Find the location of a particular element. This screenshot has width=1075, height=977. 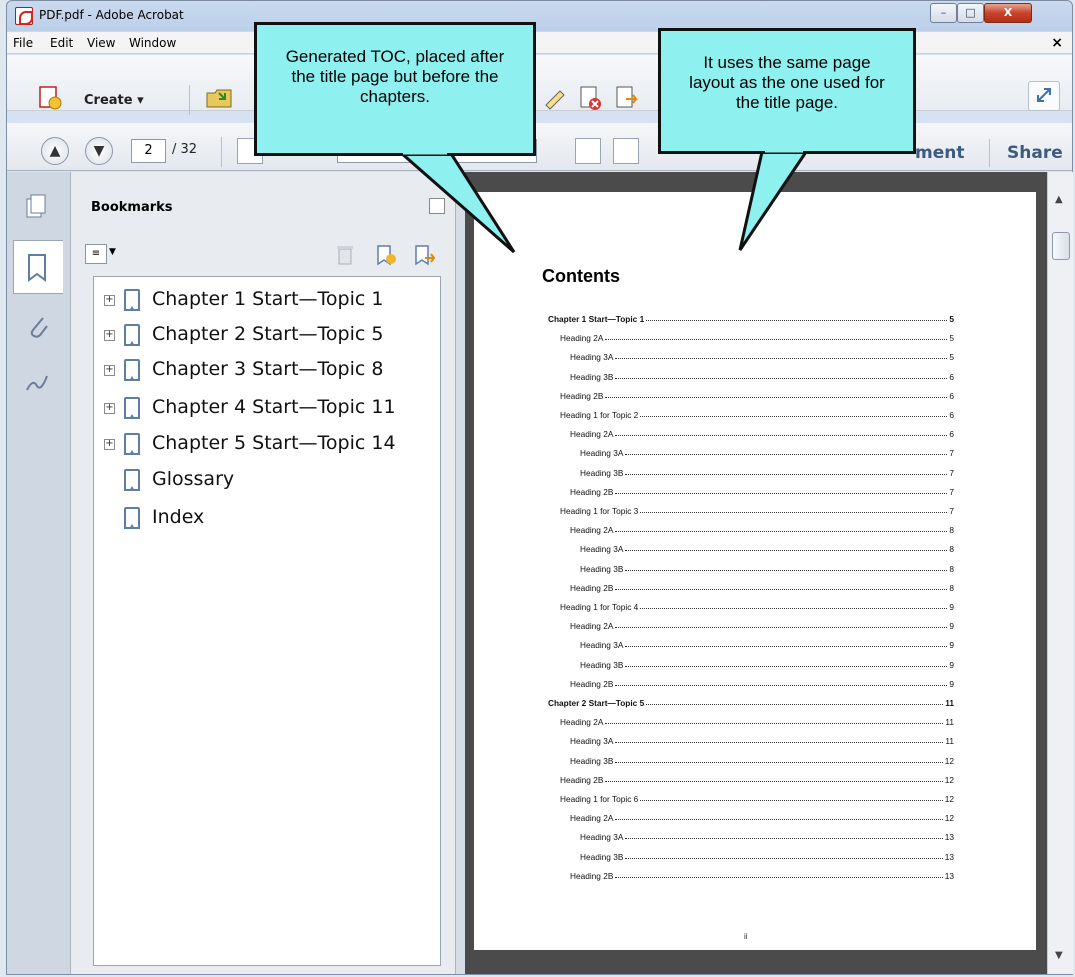

scroll-thumb is located at coordinates (1061, 246).